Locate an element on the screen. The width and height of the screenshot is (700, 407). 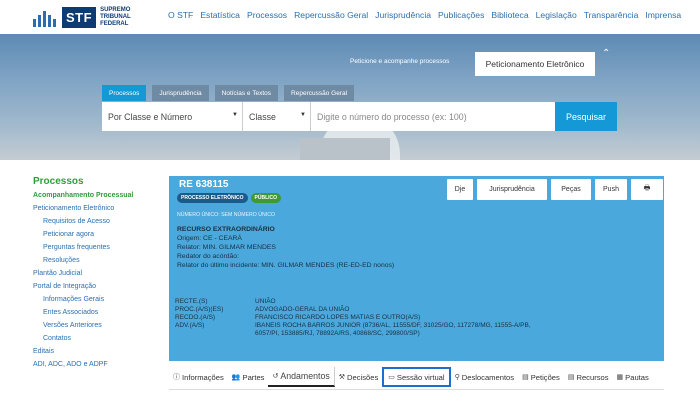
process-badges: PROCESSO ELETRÔNICO PÚBLICO is located at coordinates (229, 198).